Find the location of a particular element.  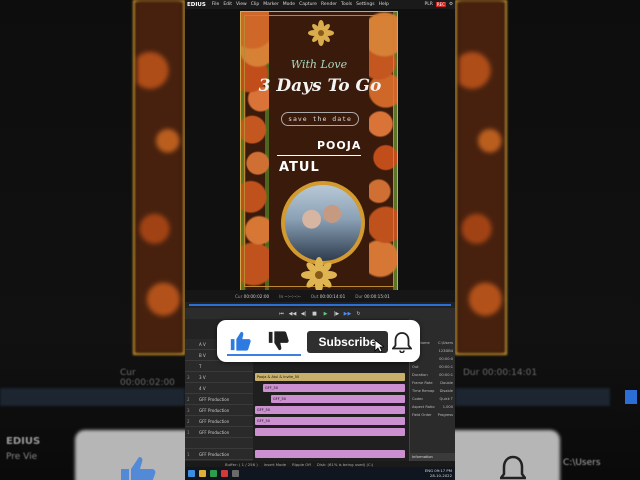

menu-render: Render is located at coordinates (329, 4).